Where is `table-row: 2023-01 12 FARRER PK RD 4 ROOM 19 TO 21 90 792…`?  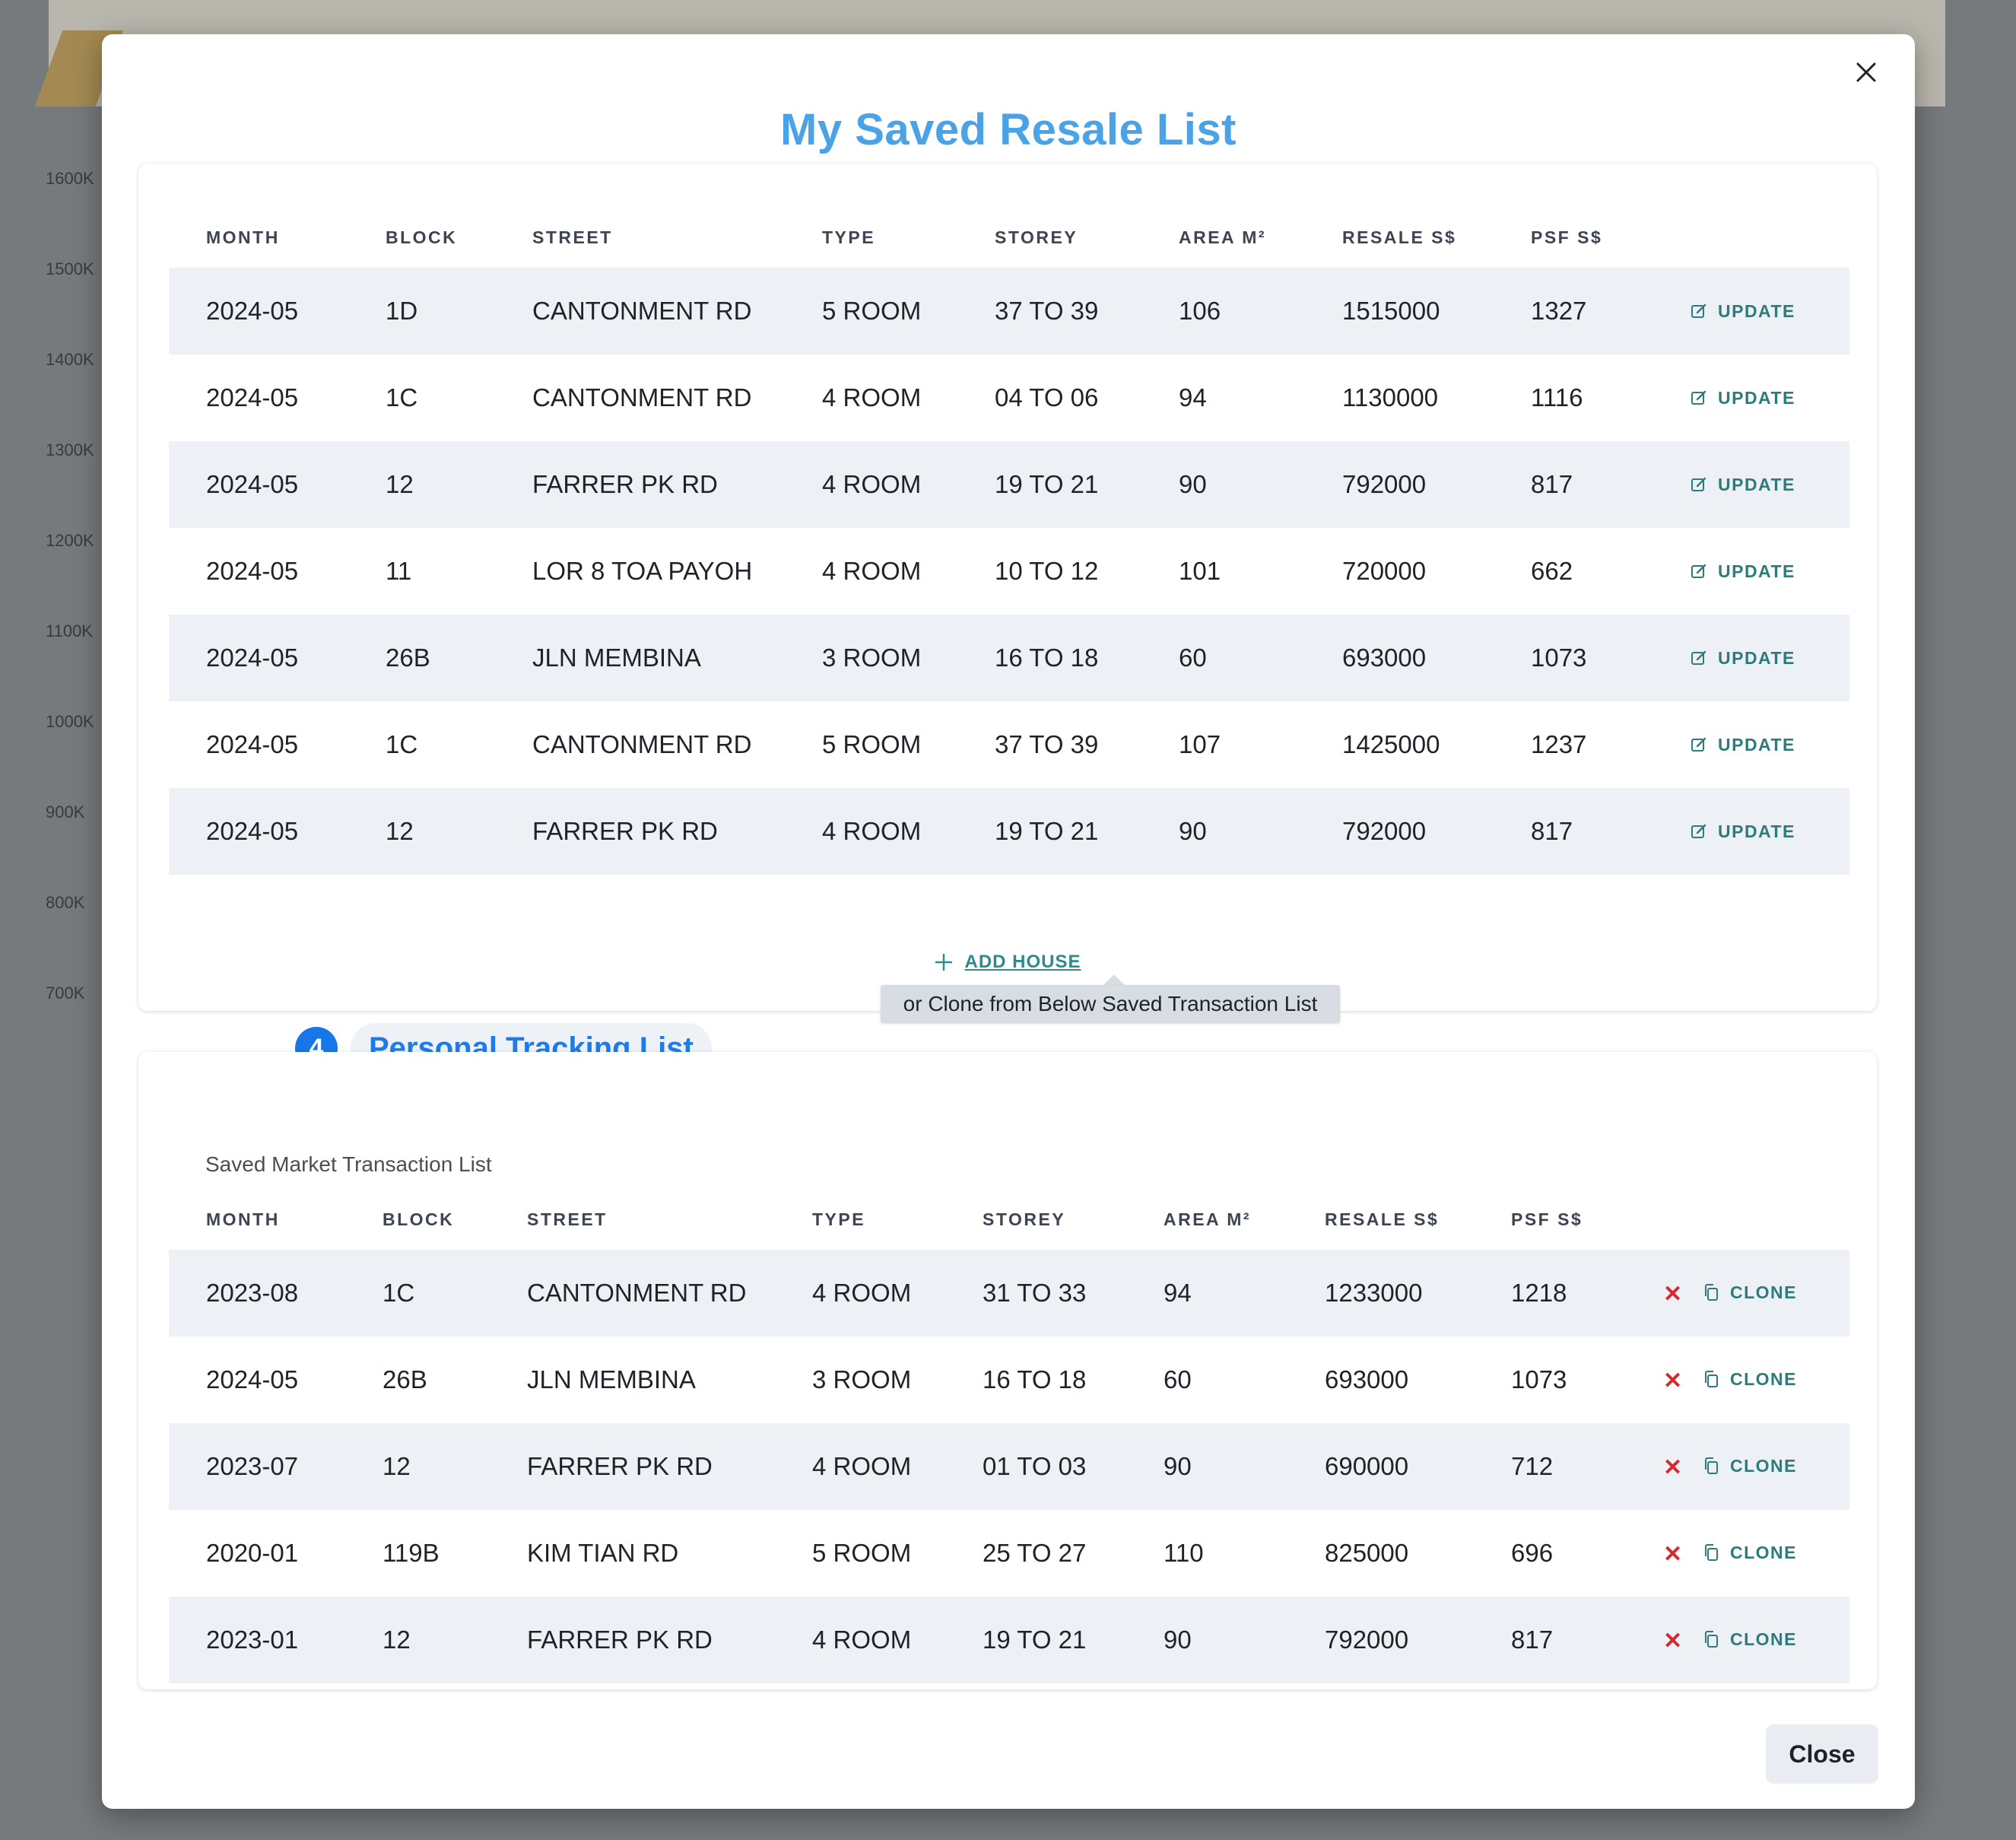 table-row: 2023-01 12 FARRER PK RD 4 ROOM 19 TO 21 90 792… is located at coordinates (1009, 1640).